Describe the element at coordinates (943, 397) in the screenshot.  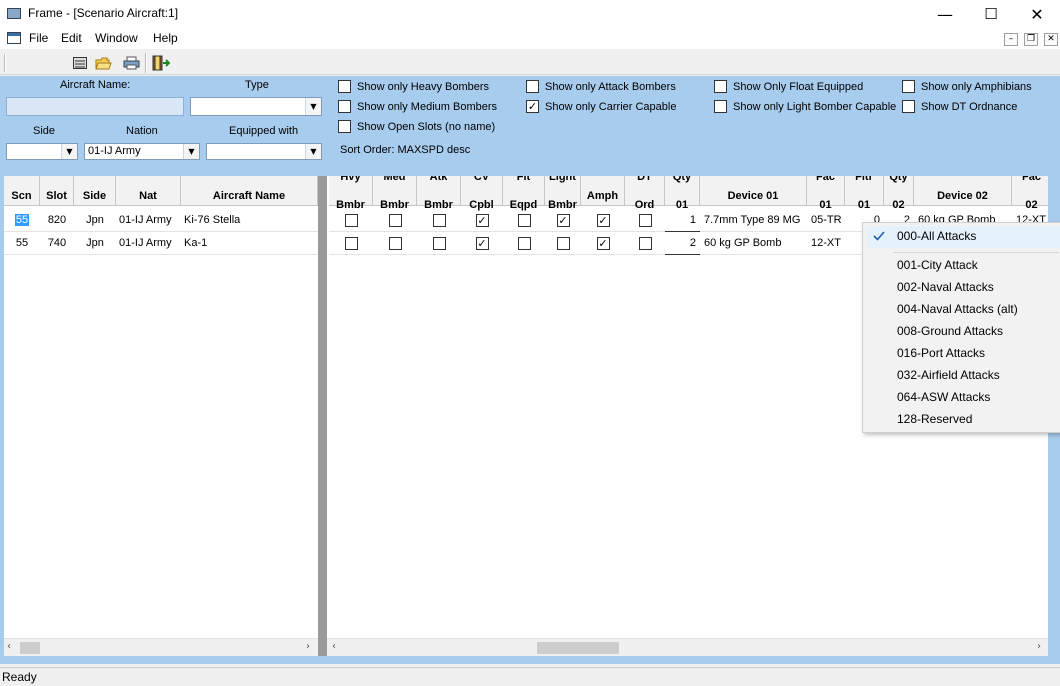
I see `dropdown-item: 064-ASW Attacks` at that location.